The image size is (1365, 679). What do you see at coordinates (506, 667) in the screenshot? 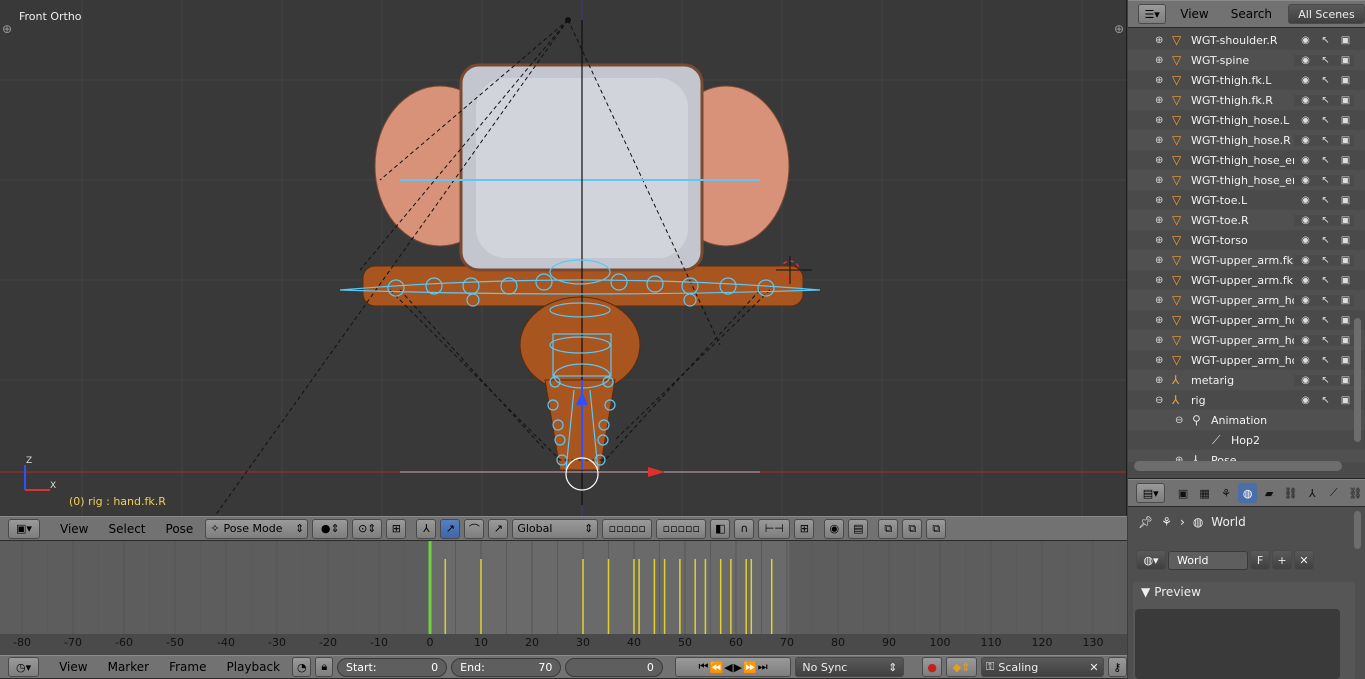
I see `end-frame-field: End: 70` at bounding box center [506, 667].